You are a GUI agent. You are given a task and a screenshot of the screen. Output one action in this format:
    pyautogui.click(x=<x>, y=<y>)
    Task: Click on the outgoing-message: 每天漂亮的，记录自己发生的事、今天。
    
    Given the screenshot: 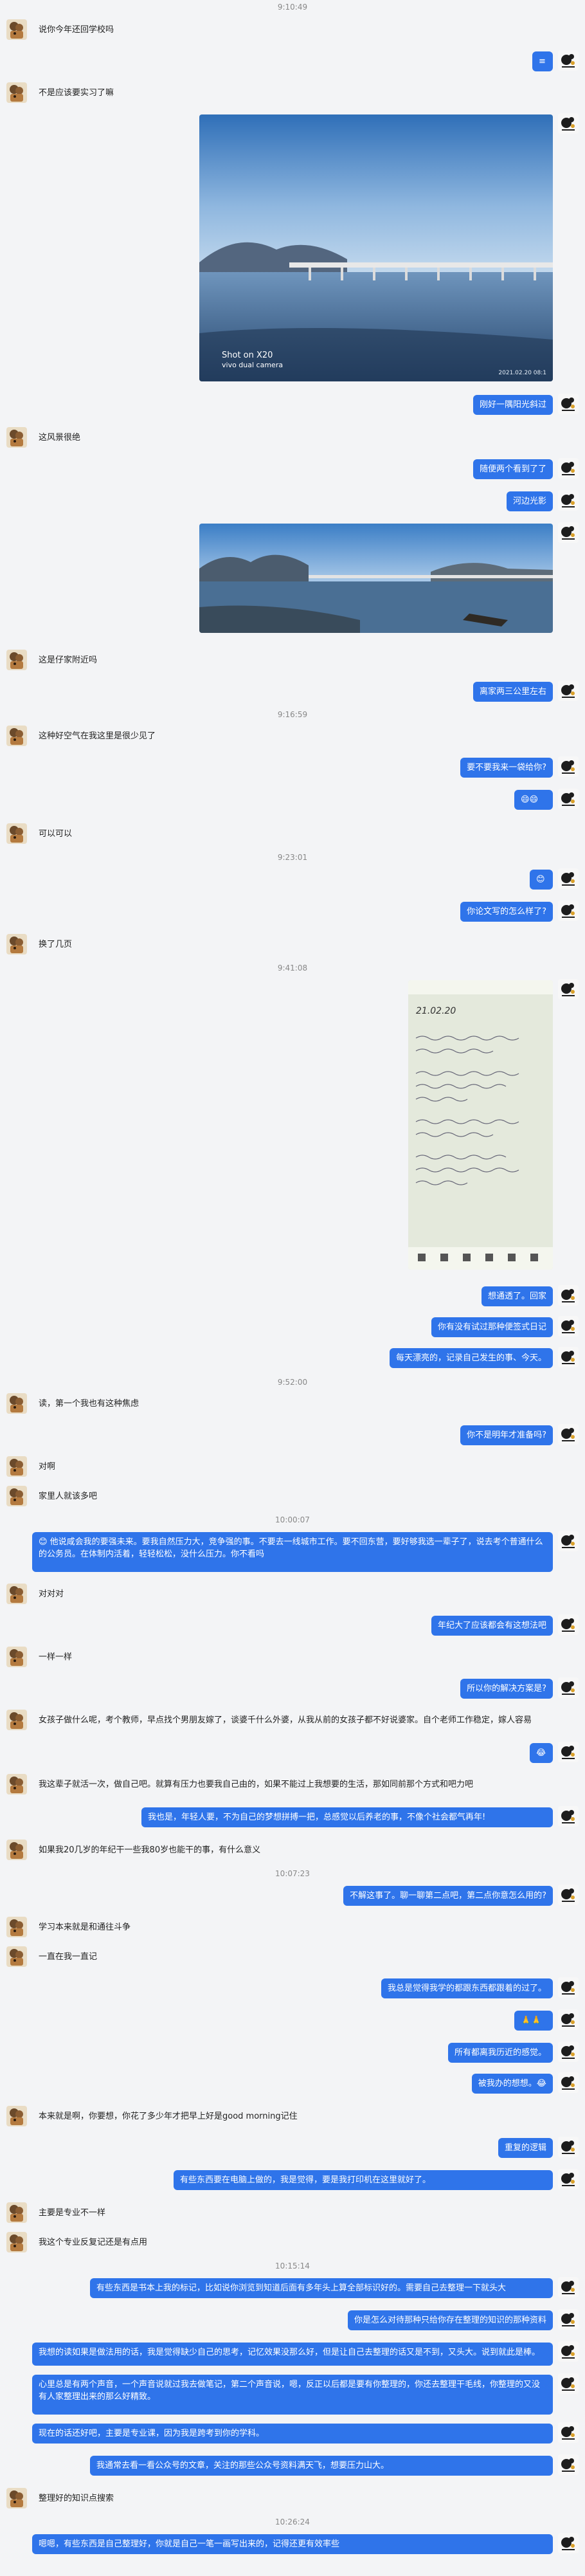 What is the action you would take?
    pyautogui.click(x=471, y=1358)
    